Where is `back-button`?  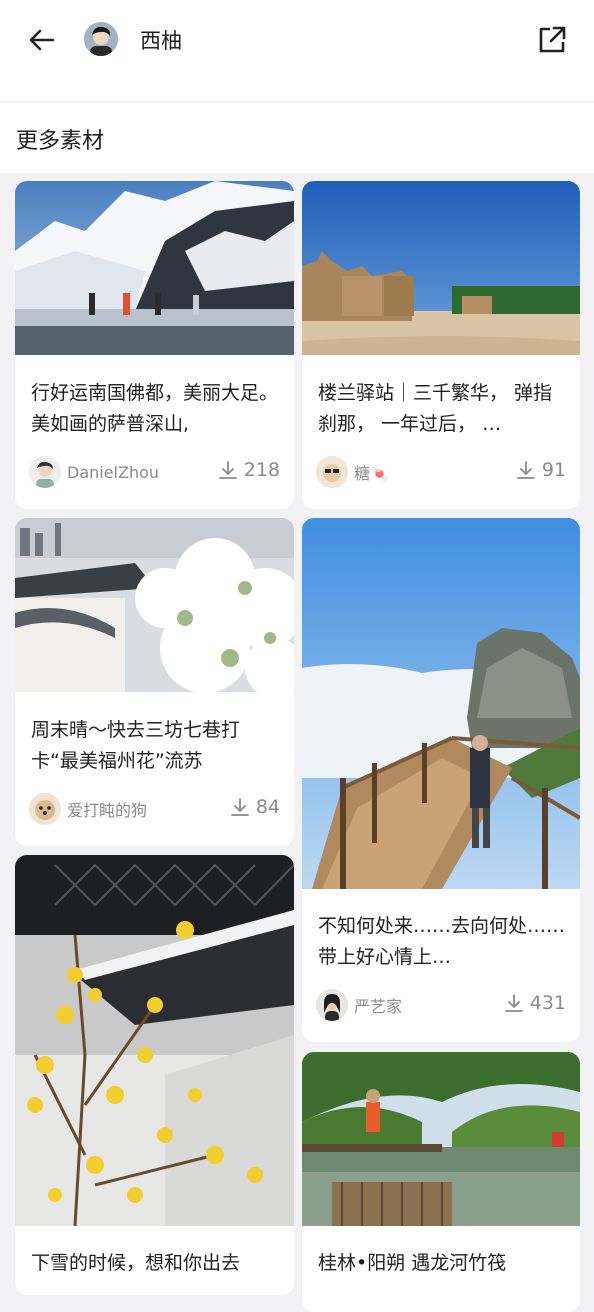
back-button is located at coordinates (42, 40).